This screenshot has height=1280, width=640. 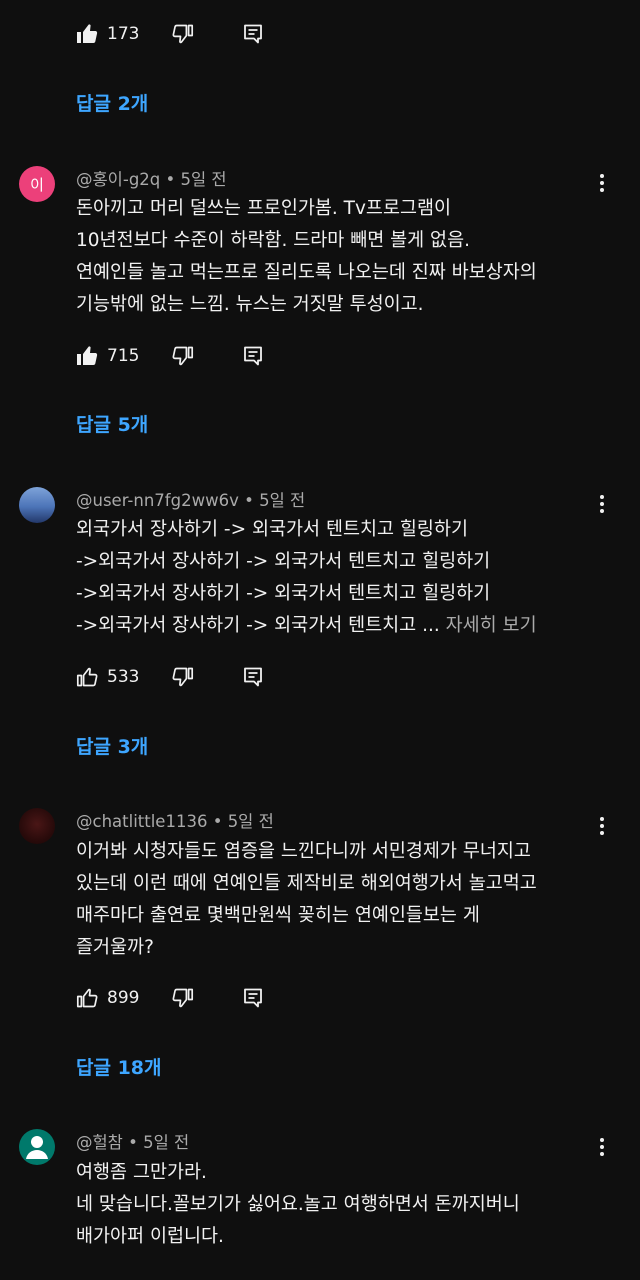 What do you see at coordinates (123, 677) in the screenshot?
I see `like-count: 533` at bounding box center [123, 677].